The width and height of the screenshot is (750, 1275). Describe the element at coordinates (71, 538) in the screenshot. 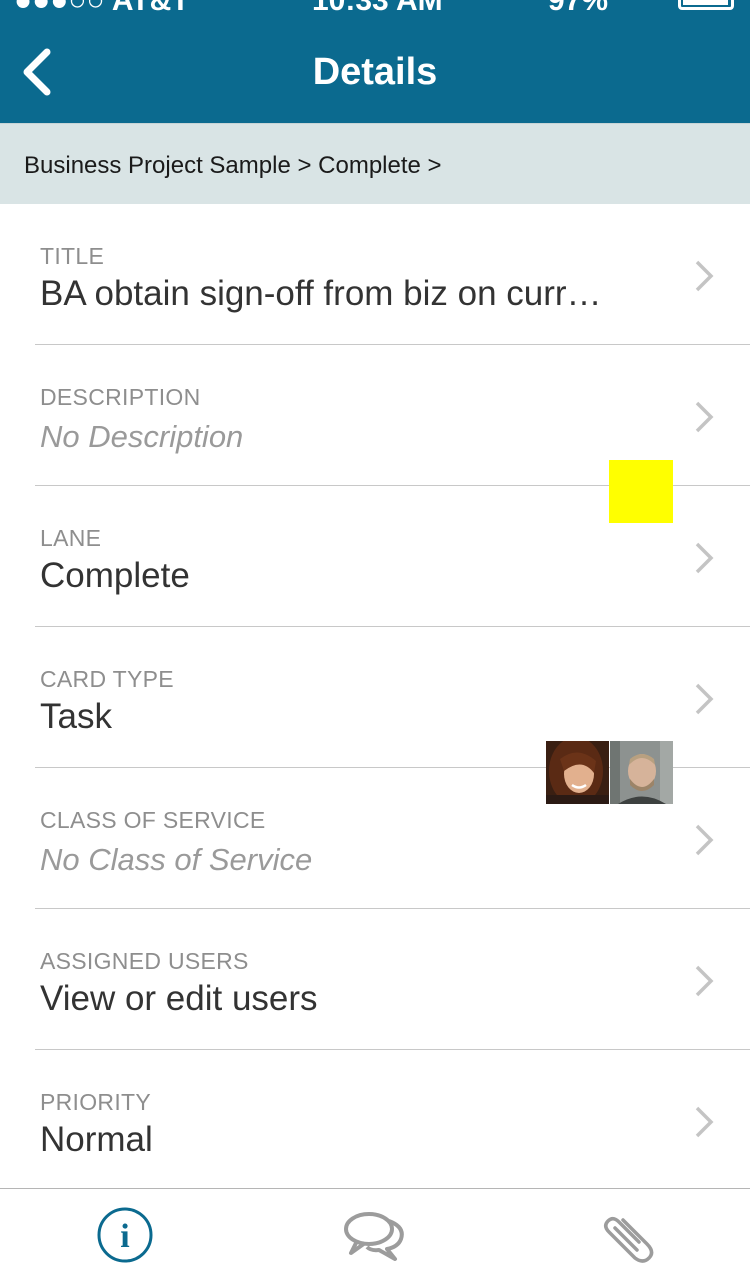

I see `field-label: LANE` at that location.